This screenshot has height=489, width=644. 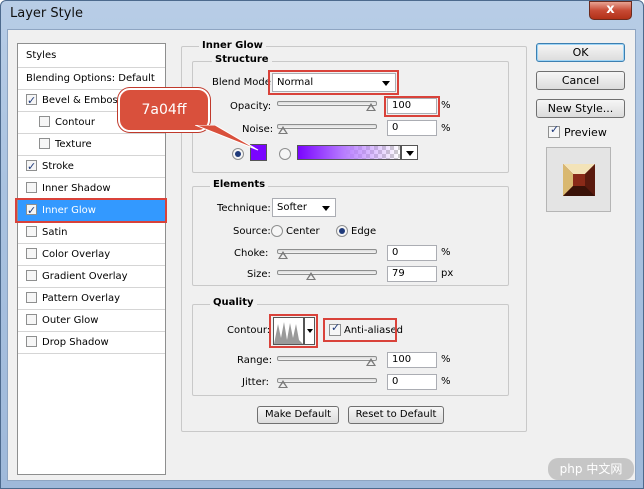 What do you see at coordinates (239, 184) in the screenshot?
I see `elements-title: Elements` at bounding box center [239, 184].